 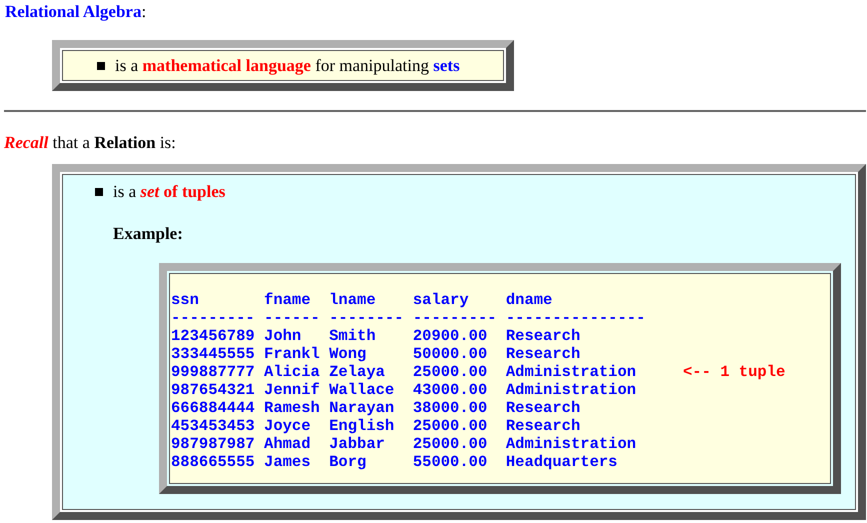 I want to click on listing-line: 666884444 Ramesh Narayan 38000.00 Research, so click(x=376, y=408).